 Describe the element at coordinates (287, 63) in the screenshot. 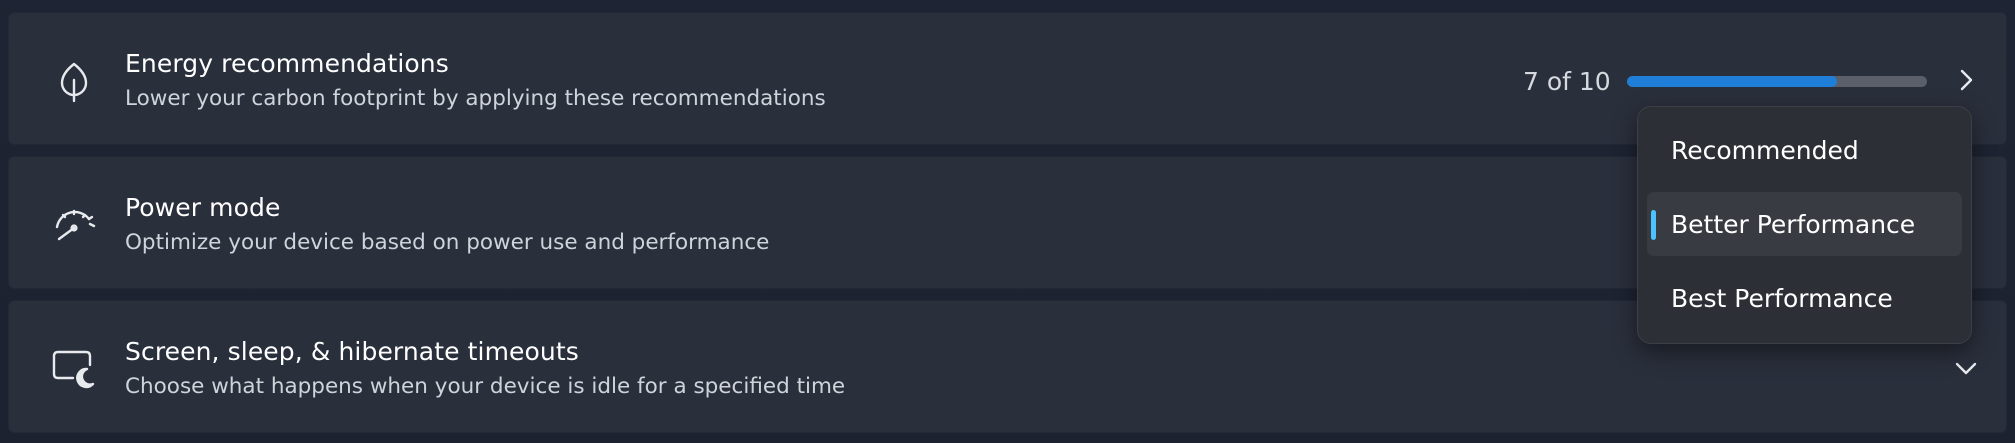

I see `energy-recommendations-title: Energy recommendations` at that location.